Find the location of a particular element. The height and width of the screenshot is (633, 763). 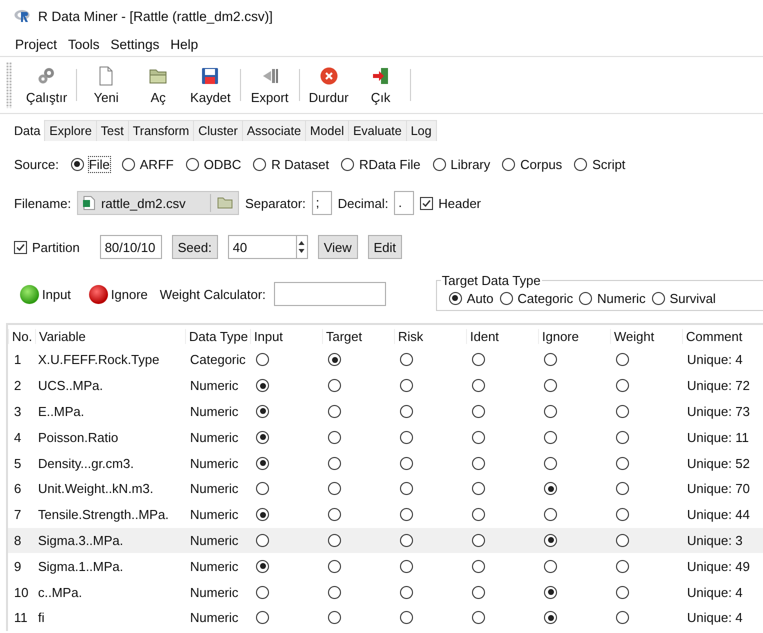

partition-field: 80/10/10 is located at coordinates (131, 247).